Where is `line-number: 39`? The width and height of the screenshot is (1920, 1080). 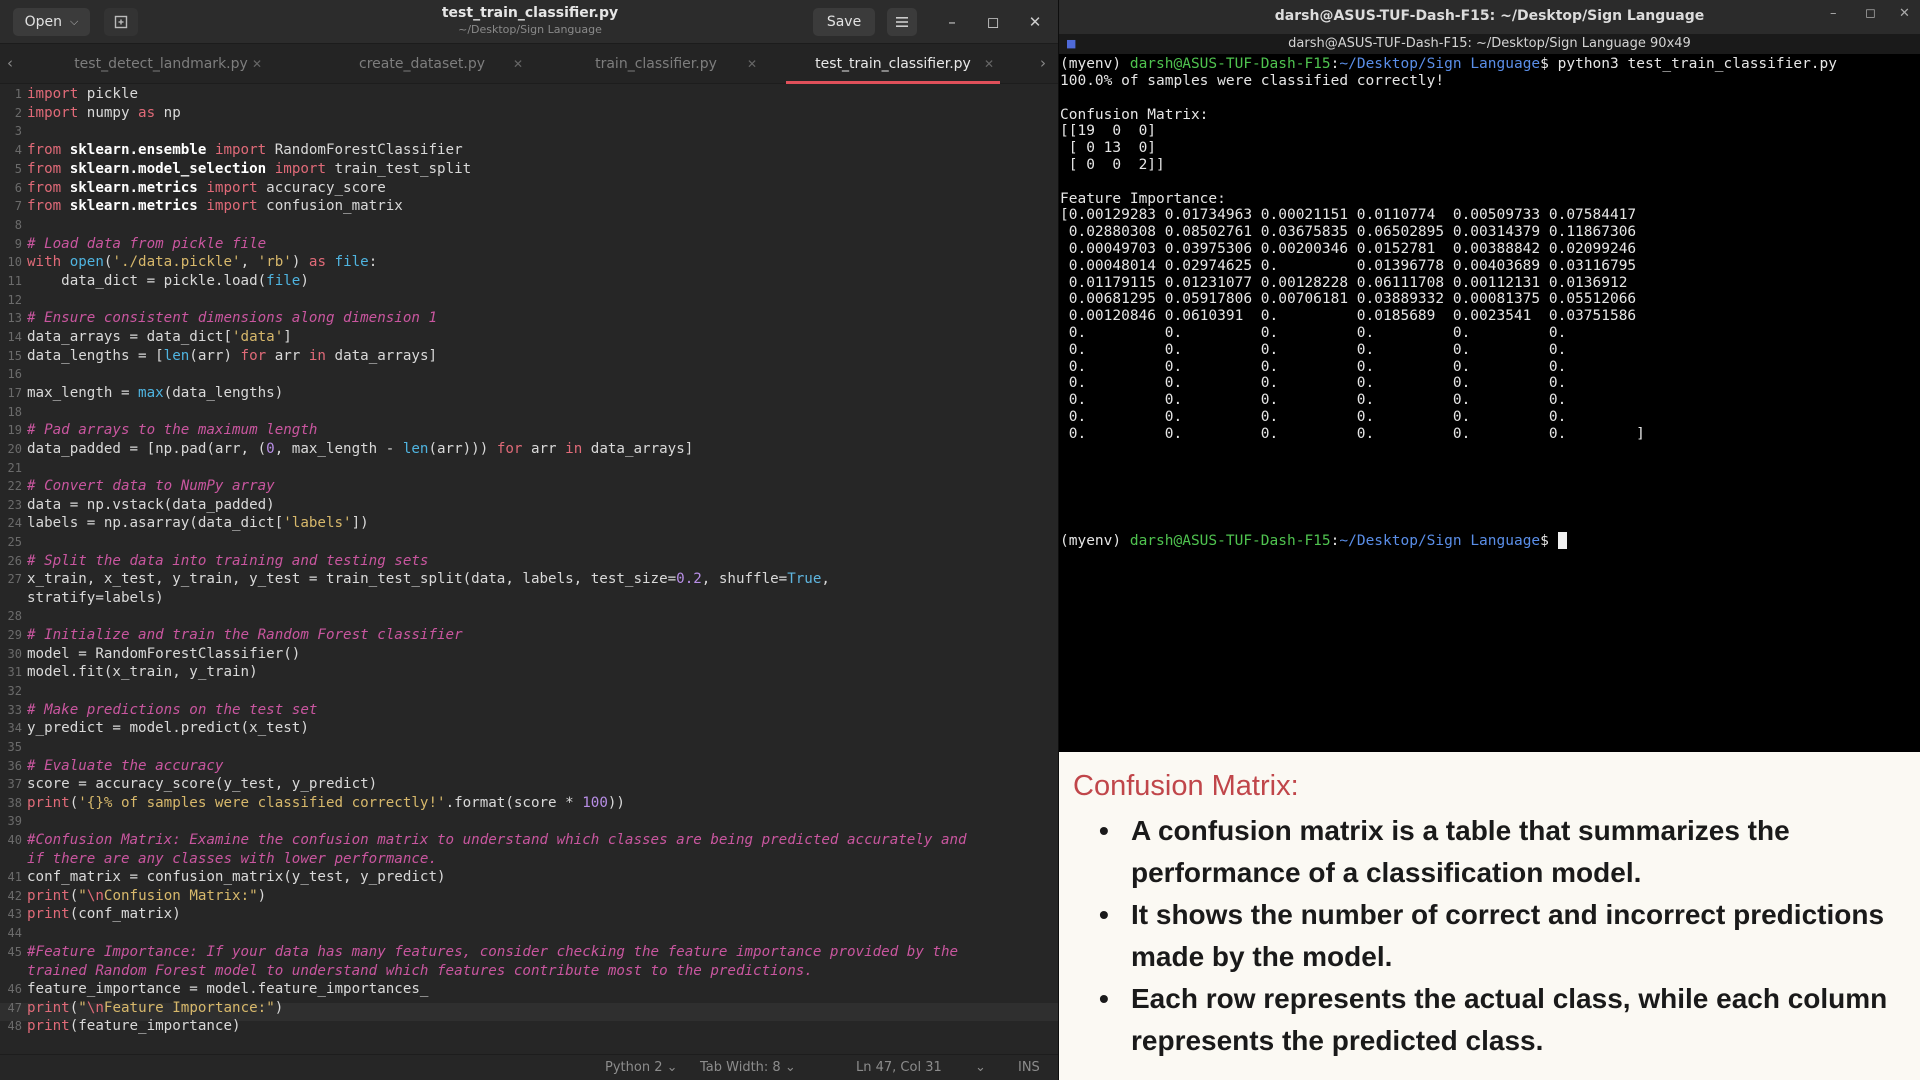
line-number: 39 is located at coordinates (14, 821).